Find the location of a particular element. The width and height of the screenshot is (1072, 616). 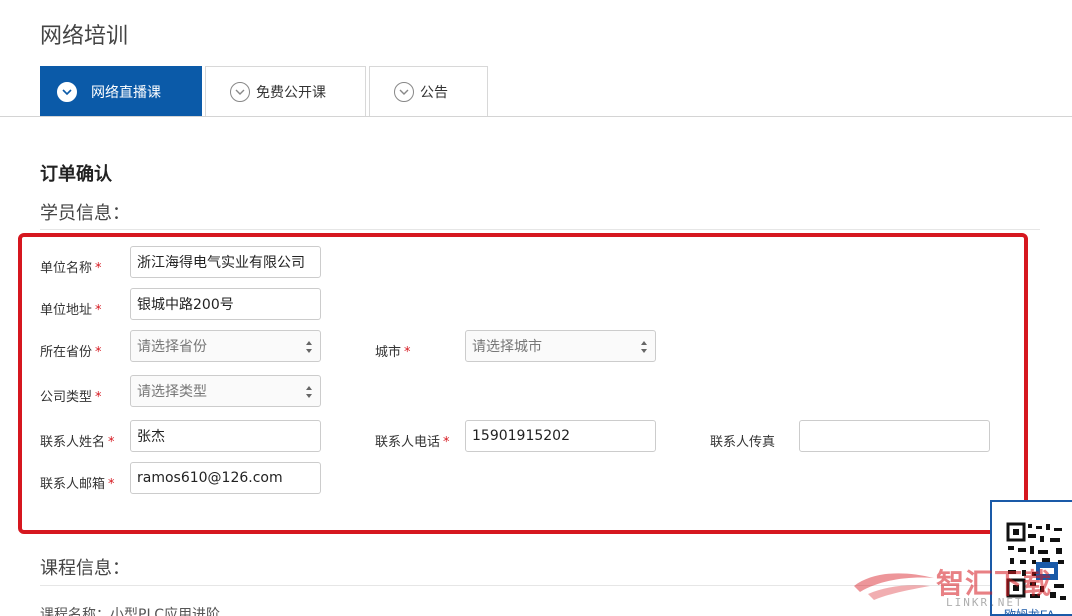

tab-free-course: 免费公开课 is located at coordinates (285, 91).